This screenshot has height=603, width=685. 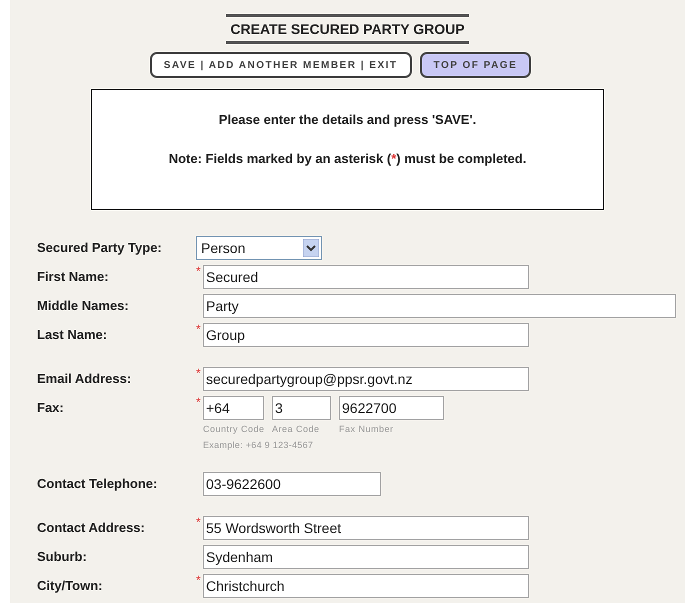 What do you see at coordinates (347, 159) in the screenshot?
I see `note-text: Note: Fields marked by an asterisk (*) must be completed.` at bounding box center [347, 159].